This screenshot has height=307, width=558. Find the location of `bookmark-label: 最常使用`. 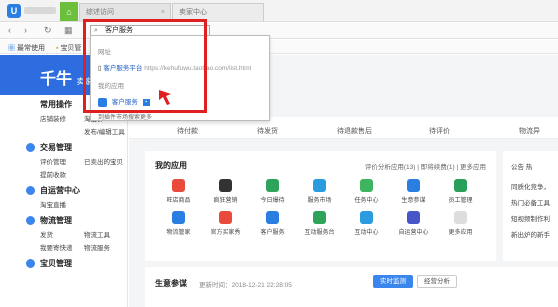

bookmark-label: 最常使用 is located at coordinates (30, 48).